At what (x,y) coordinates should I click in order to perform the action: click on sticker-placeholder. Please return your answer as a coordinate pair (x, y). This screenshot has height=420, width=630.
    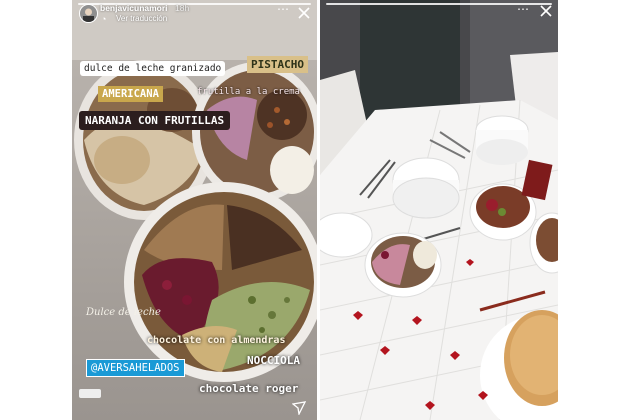
    Looking at the image, I should click on (90, 393).